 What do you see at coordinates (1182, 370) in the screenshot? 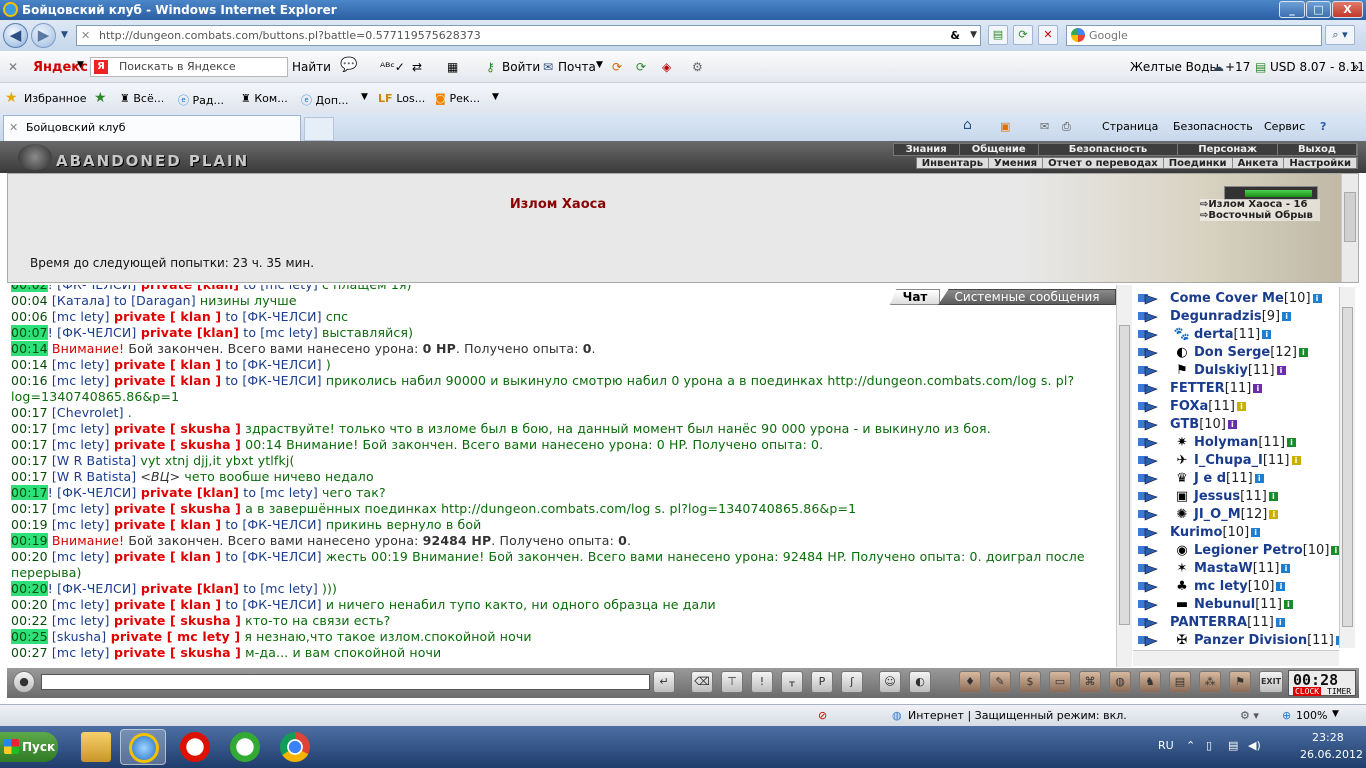
I see `clan-emblem-icon: ⚑` at bounding box center [1182, 370].